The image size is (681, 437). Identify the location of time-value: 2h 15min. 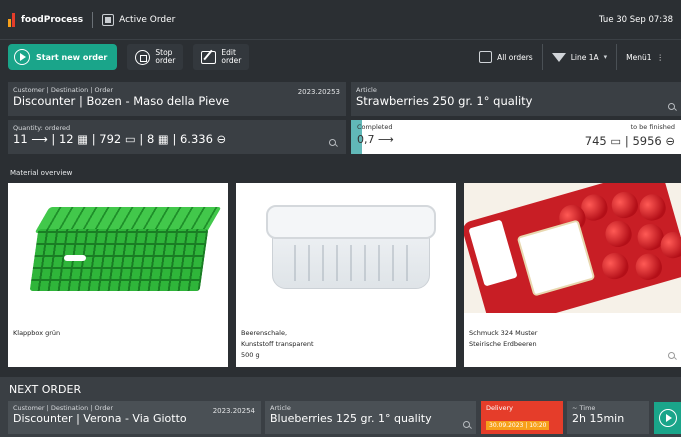
(598, 418).